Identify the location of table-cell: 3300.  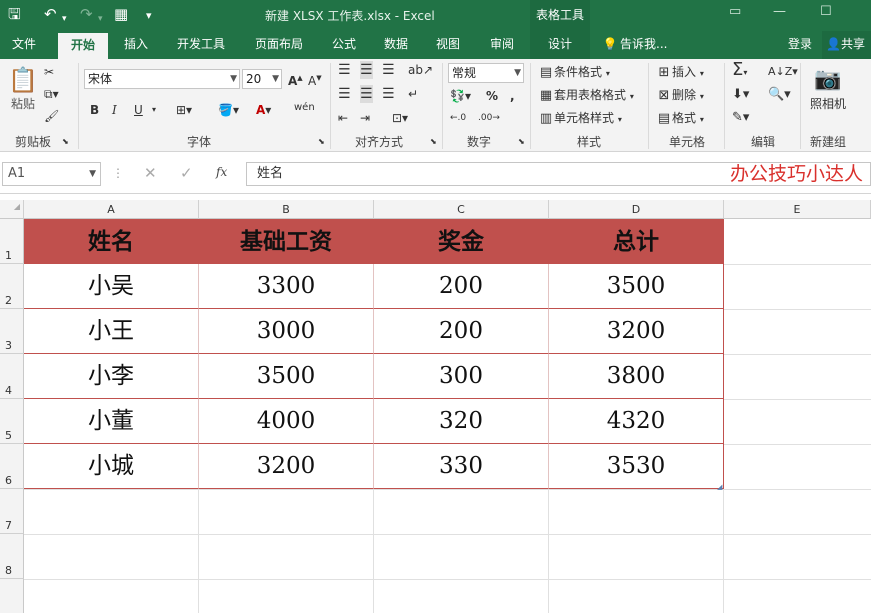
(286, 286).